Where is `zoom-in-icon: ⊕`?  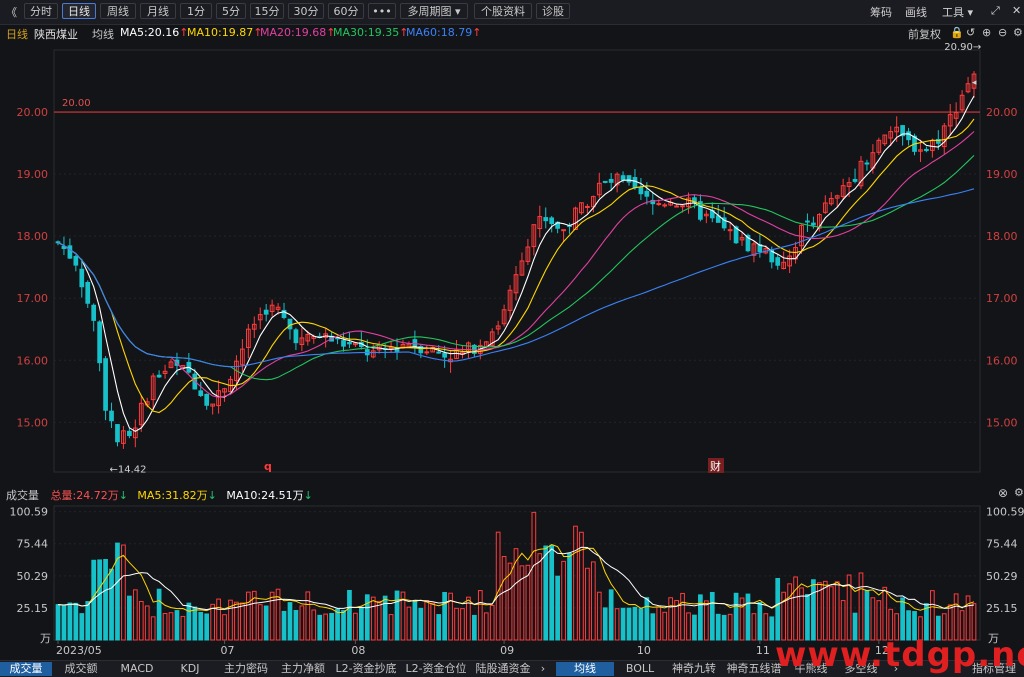 zoom-in-icon: ⊕ is located at coordinates (986, 32).